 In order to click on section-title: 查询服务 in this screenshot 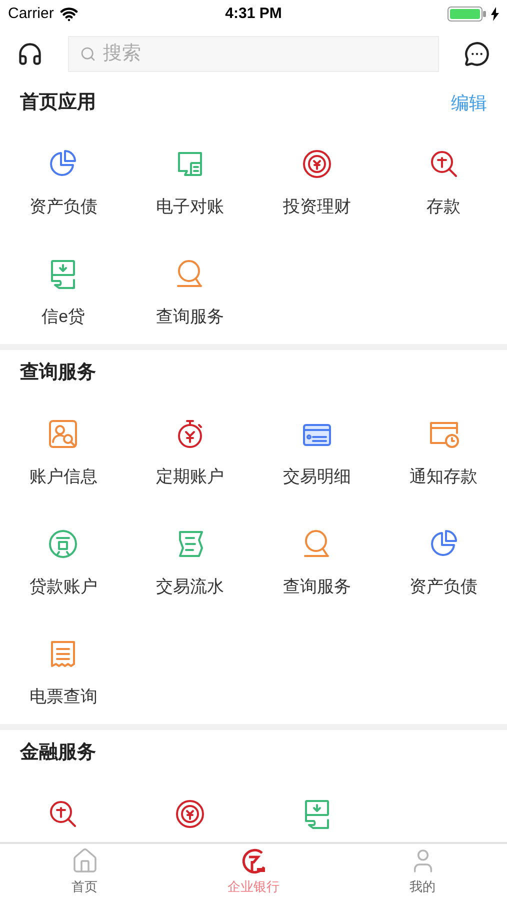, I will do `click(58, 372)`.